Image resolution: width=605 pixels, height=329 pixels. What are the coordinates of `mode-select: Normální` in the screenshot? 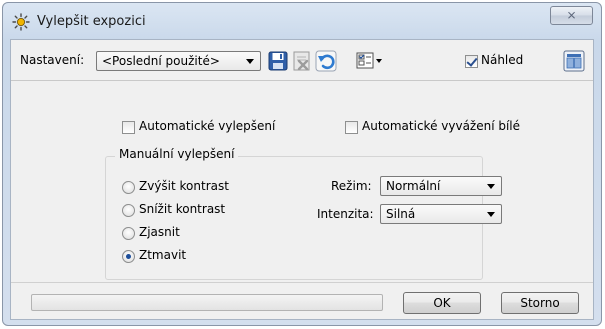 It's located at (441, 186).